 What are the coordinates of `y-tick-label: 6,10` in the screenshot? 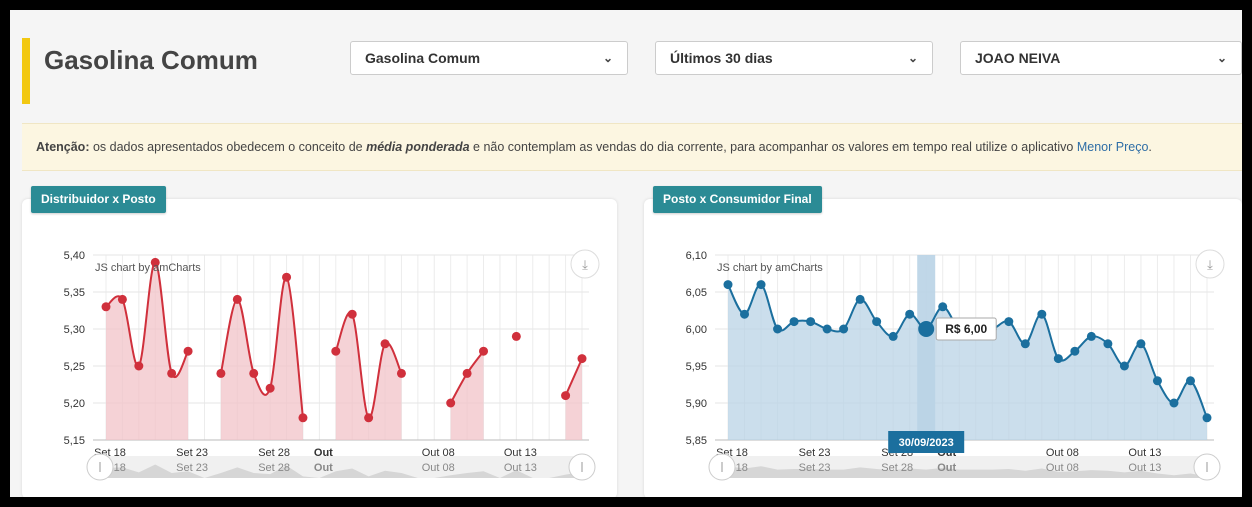 It's located at (696, 256).